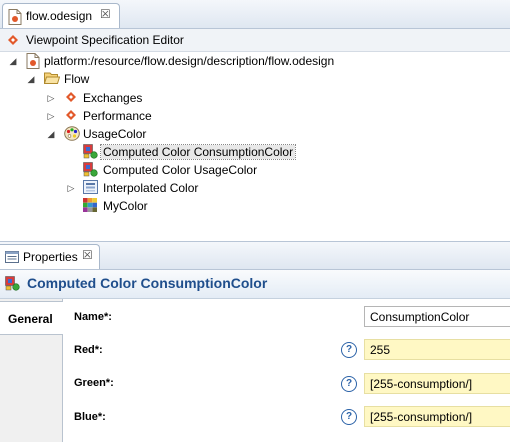 This screenshot has width=510, height=442. Describe the element at coordinates (12, 258) in the screenshot. I see `properties-view-icon` at that location.